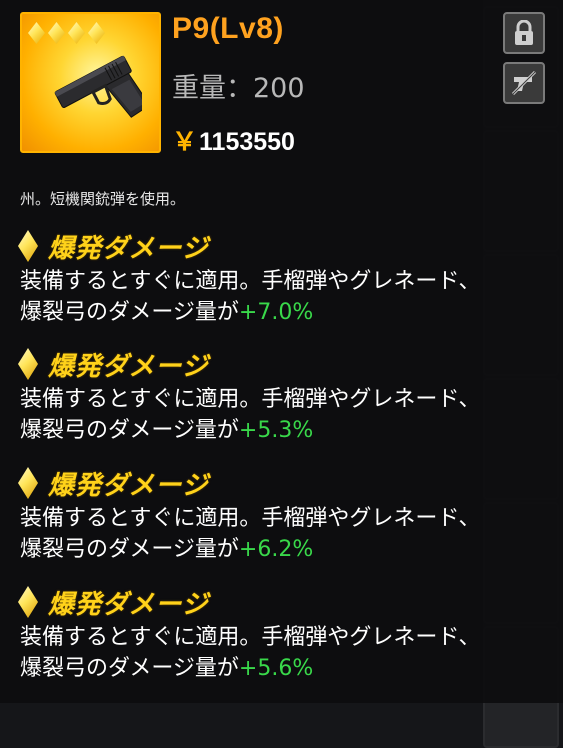 This screenshot has height=748, width=563. What do you see at coordinates (66, 33) in the screenshot?
I see `rarity-stars` at bounding box center [66, 33].